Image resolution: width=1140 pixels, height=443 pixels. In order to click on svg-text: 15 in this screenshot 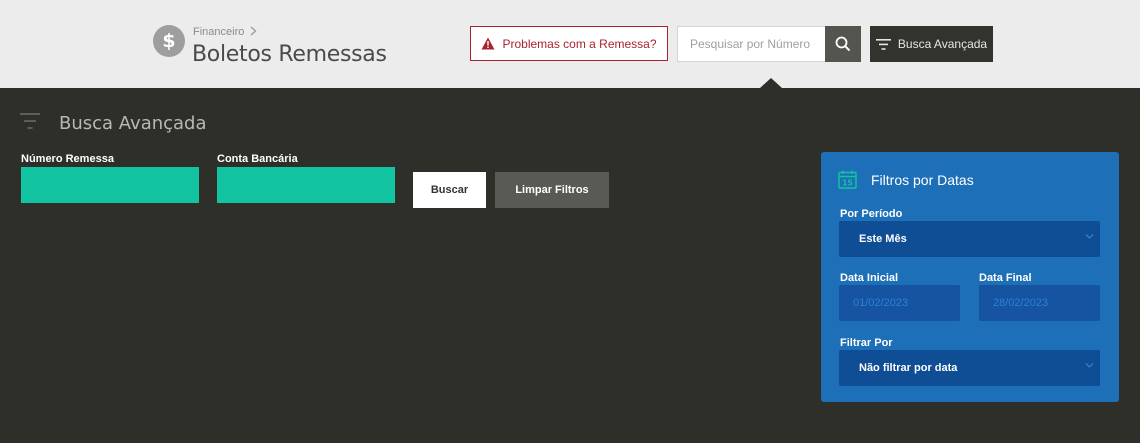, I will do `click(847, 182)`.